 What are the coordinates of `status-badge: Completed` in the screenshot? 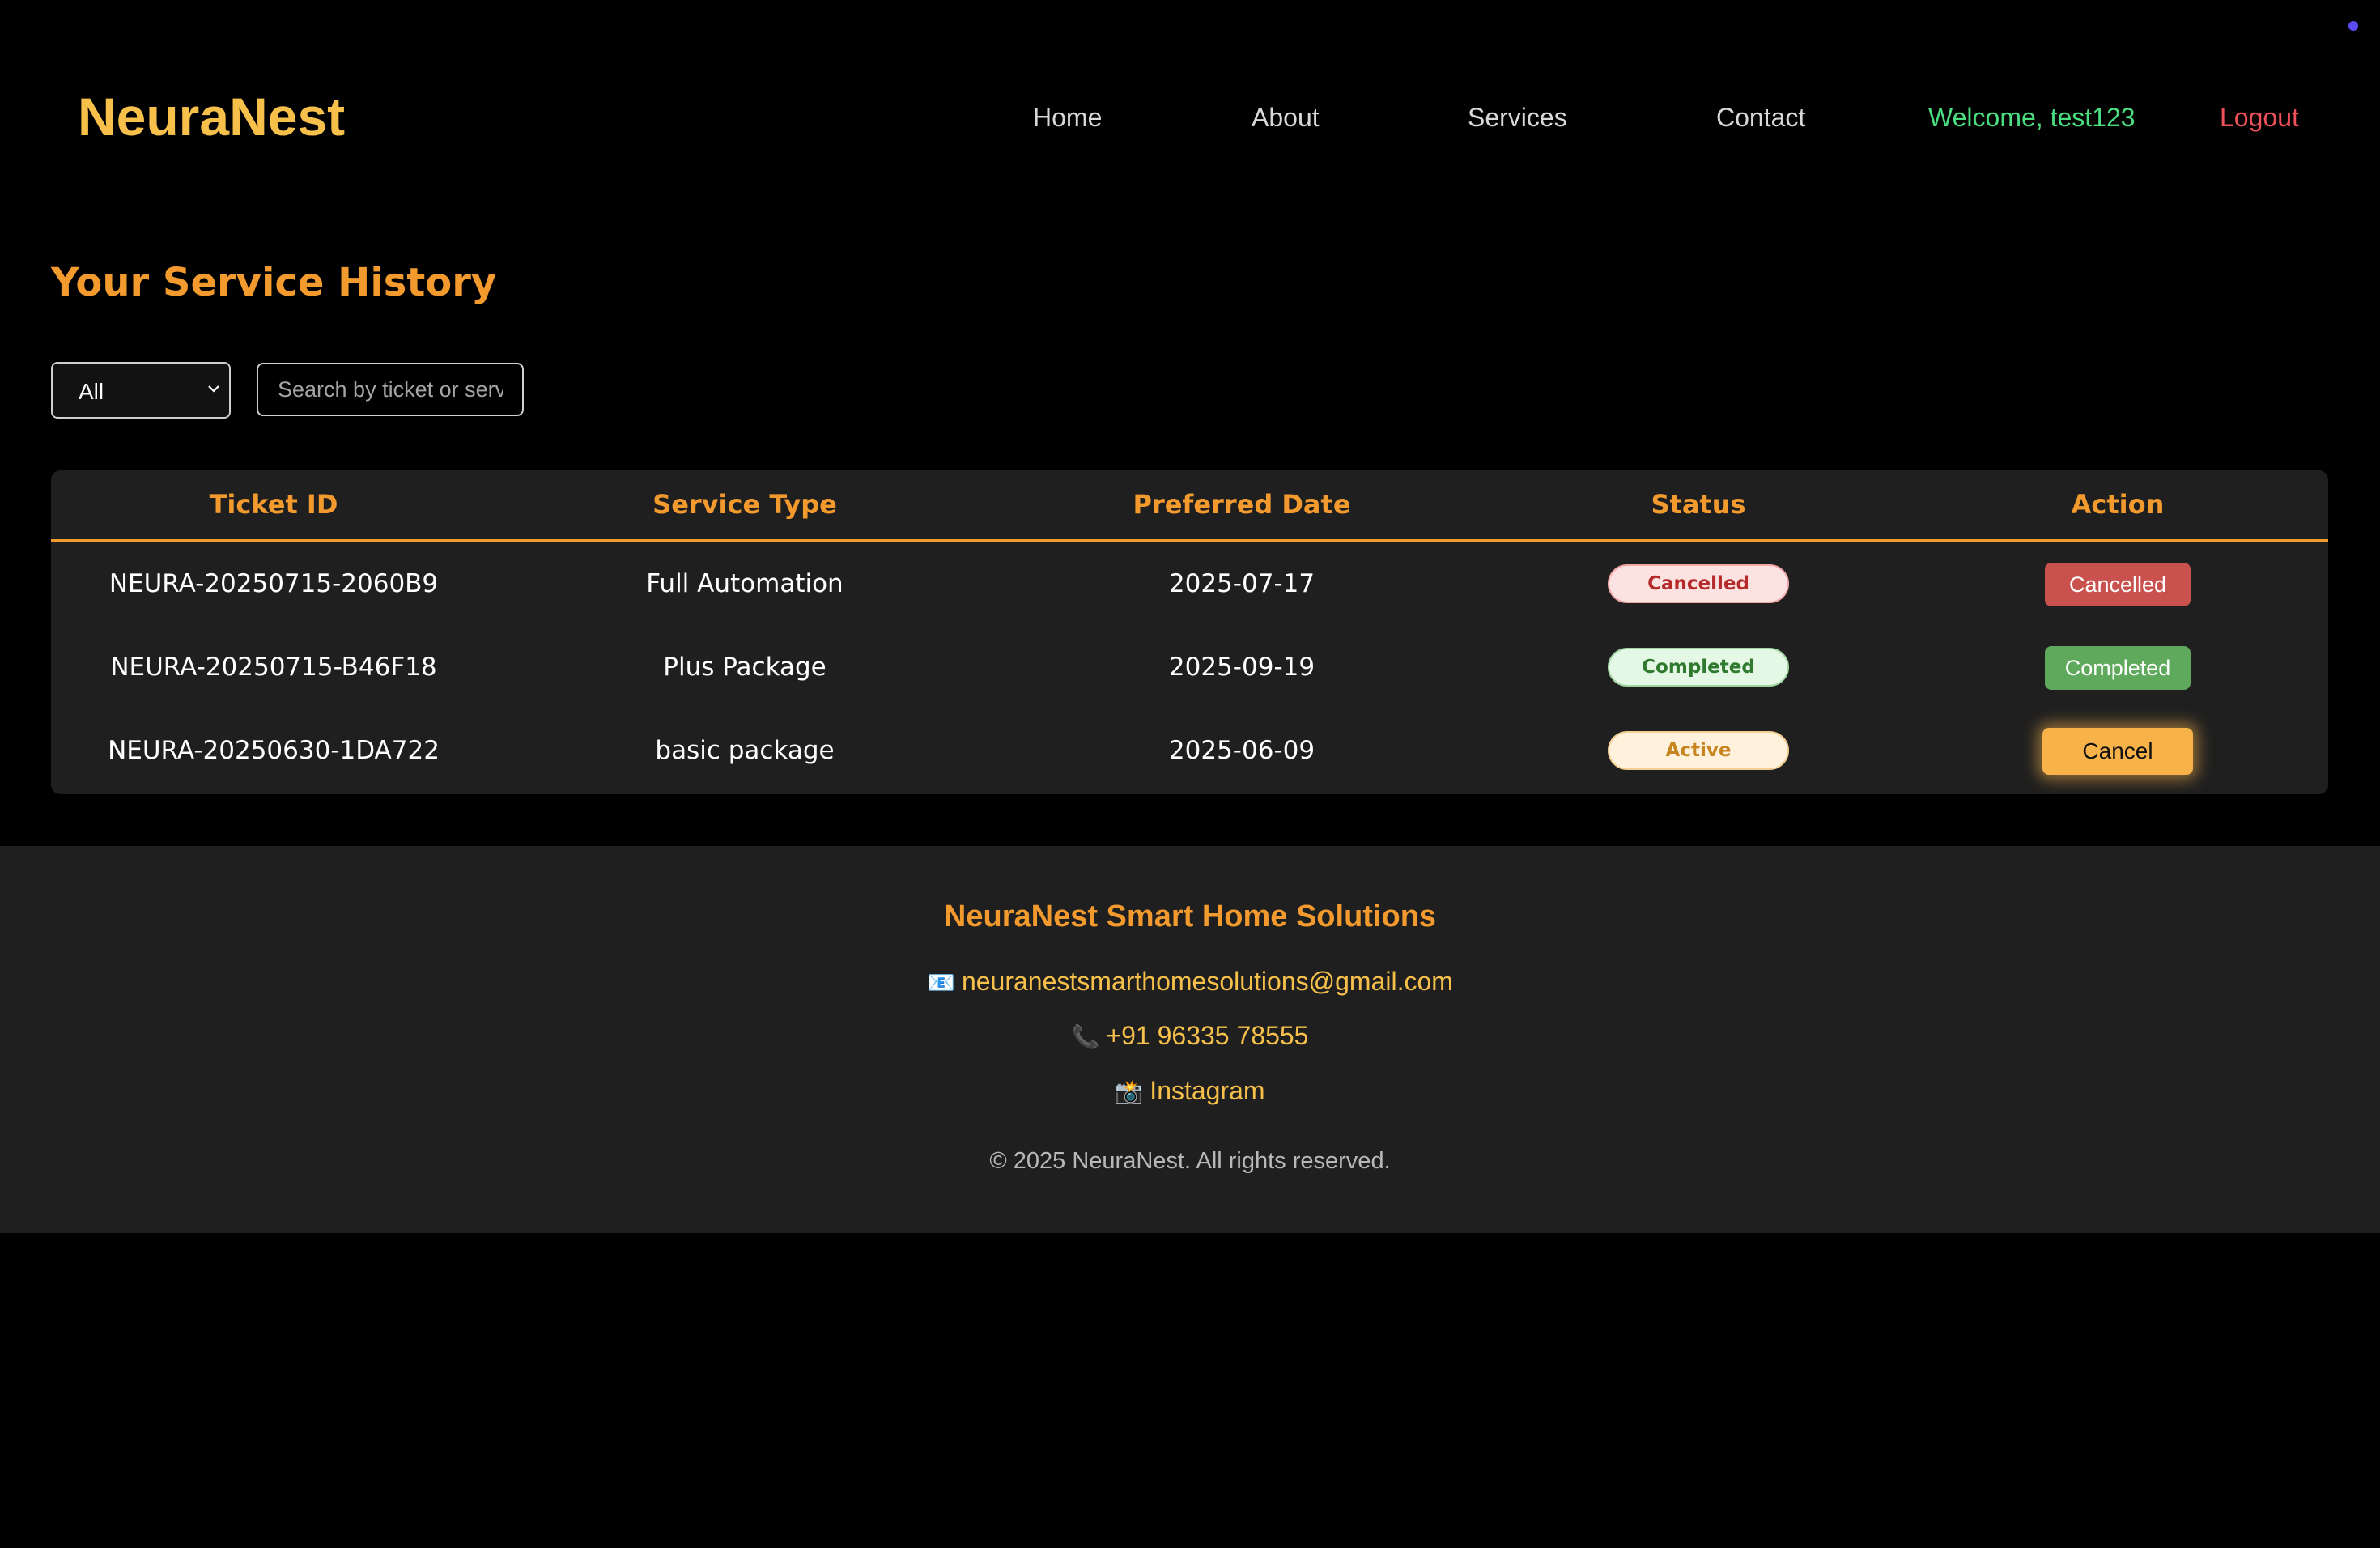 It's located at (1698, 667).